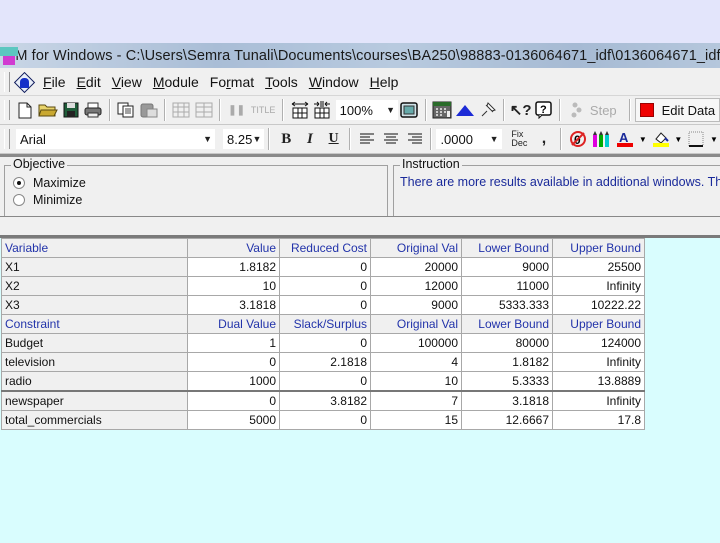  What do you see at coordinates (544, 110) in the screenshot?
I see `help-icon: ?` at bounding box center [544, 110].